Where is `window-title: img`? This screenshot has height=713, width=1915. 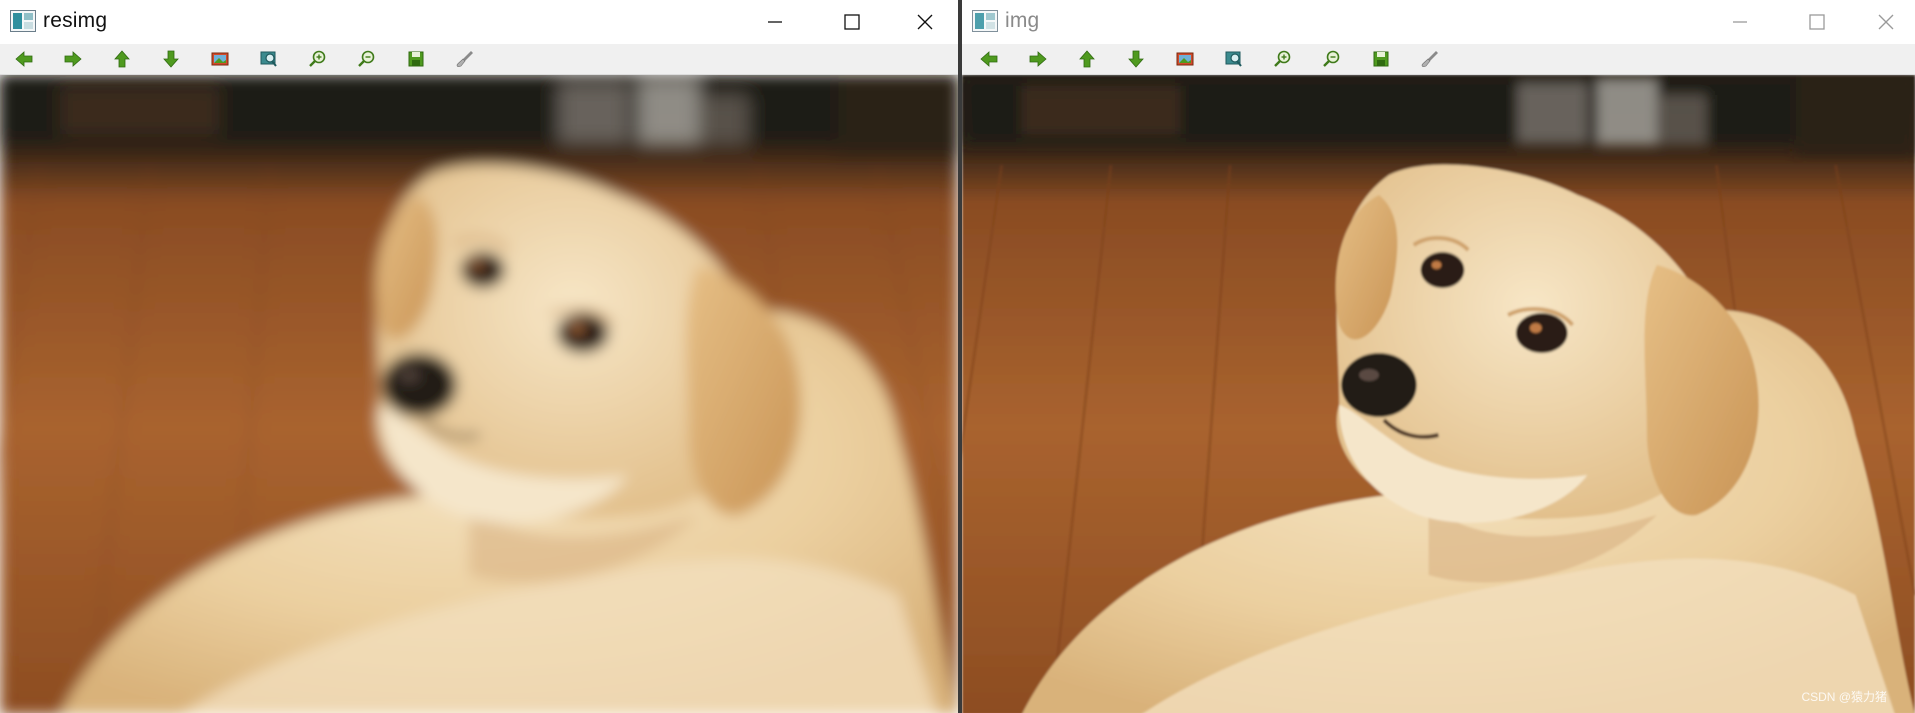
window-title: img is located at coordinates (1022, 20).